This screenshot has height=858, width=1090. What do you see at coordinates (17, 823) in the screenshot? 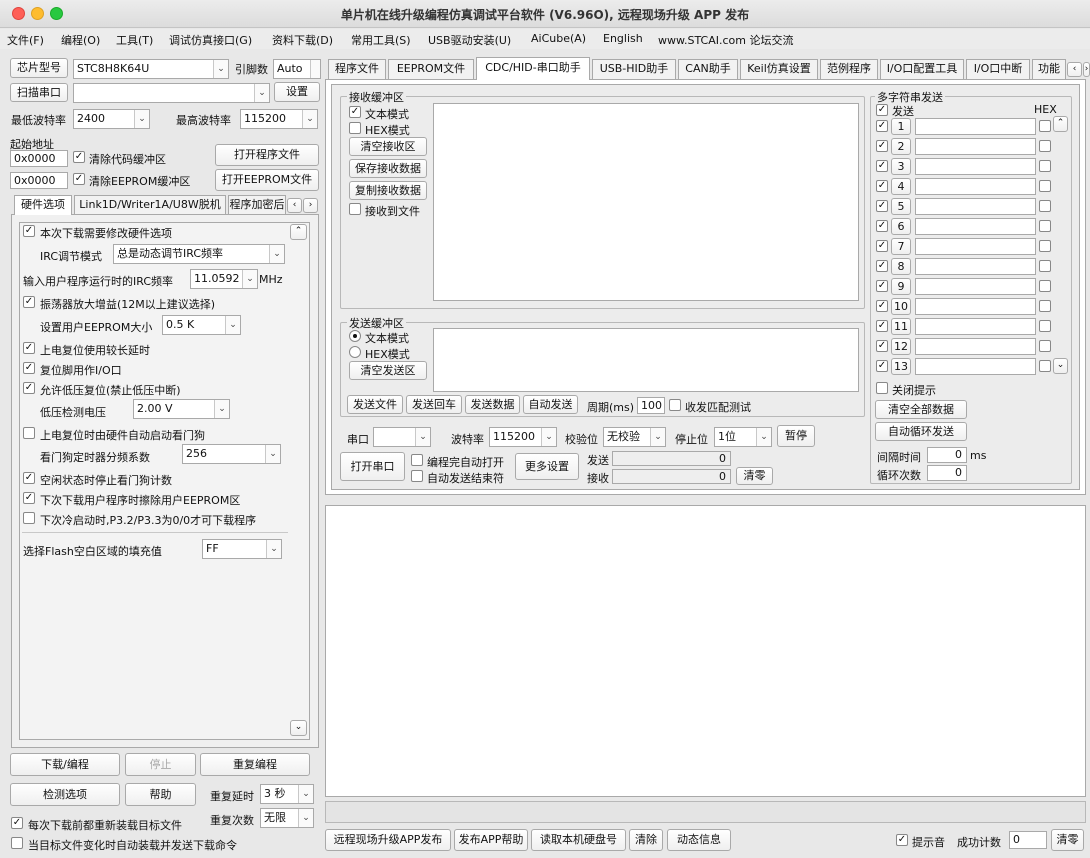
I see `reload-checkbox: ✓` at bounding box center [17, 823].